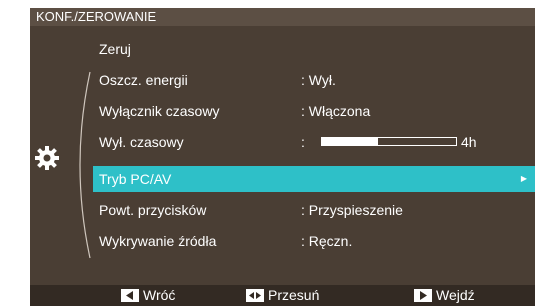  What do you see at coordinates (153, 210) in the screenshot?
I see `menu-item-label: Powt. przycisków` at bounding box center [153, 210].